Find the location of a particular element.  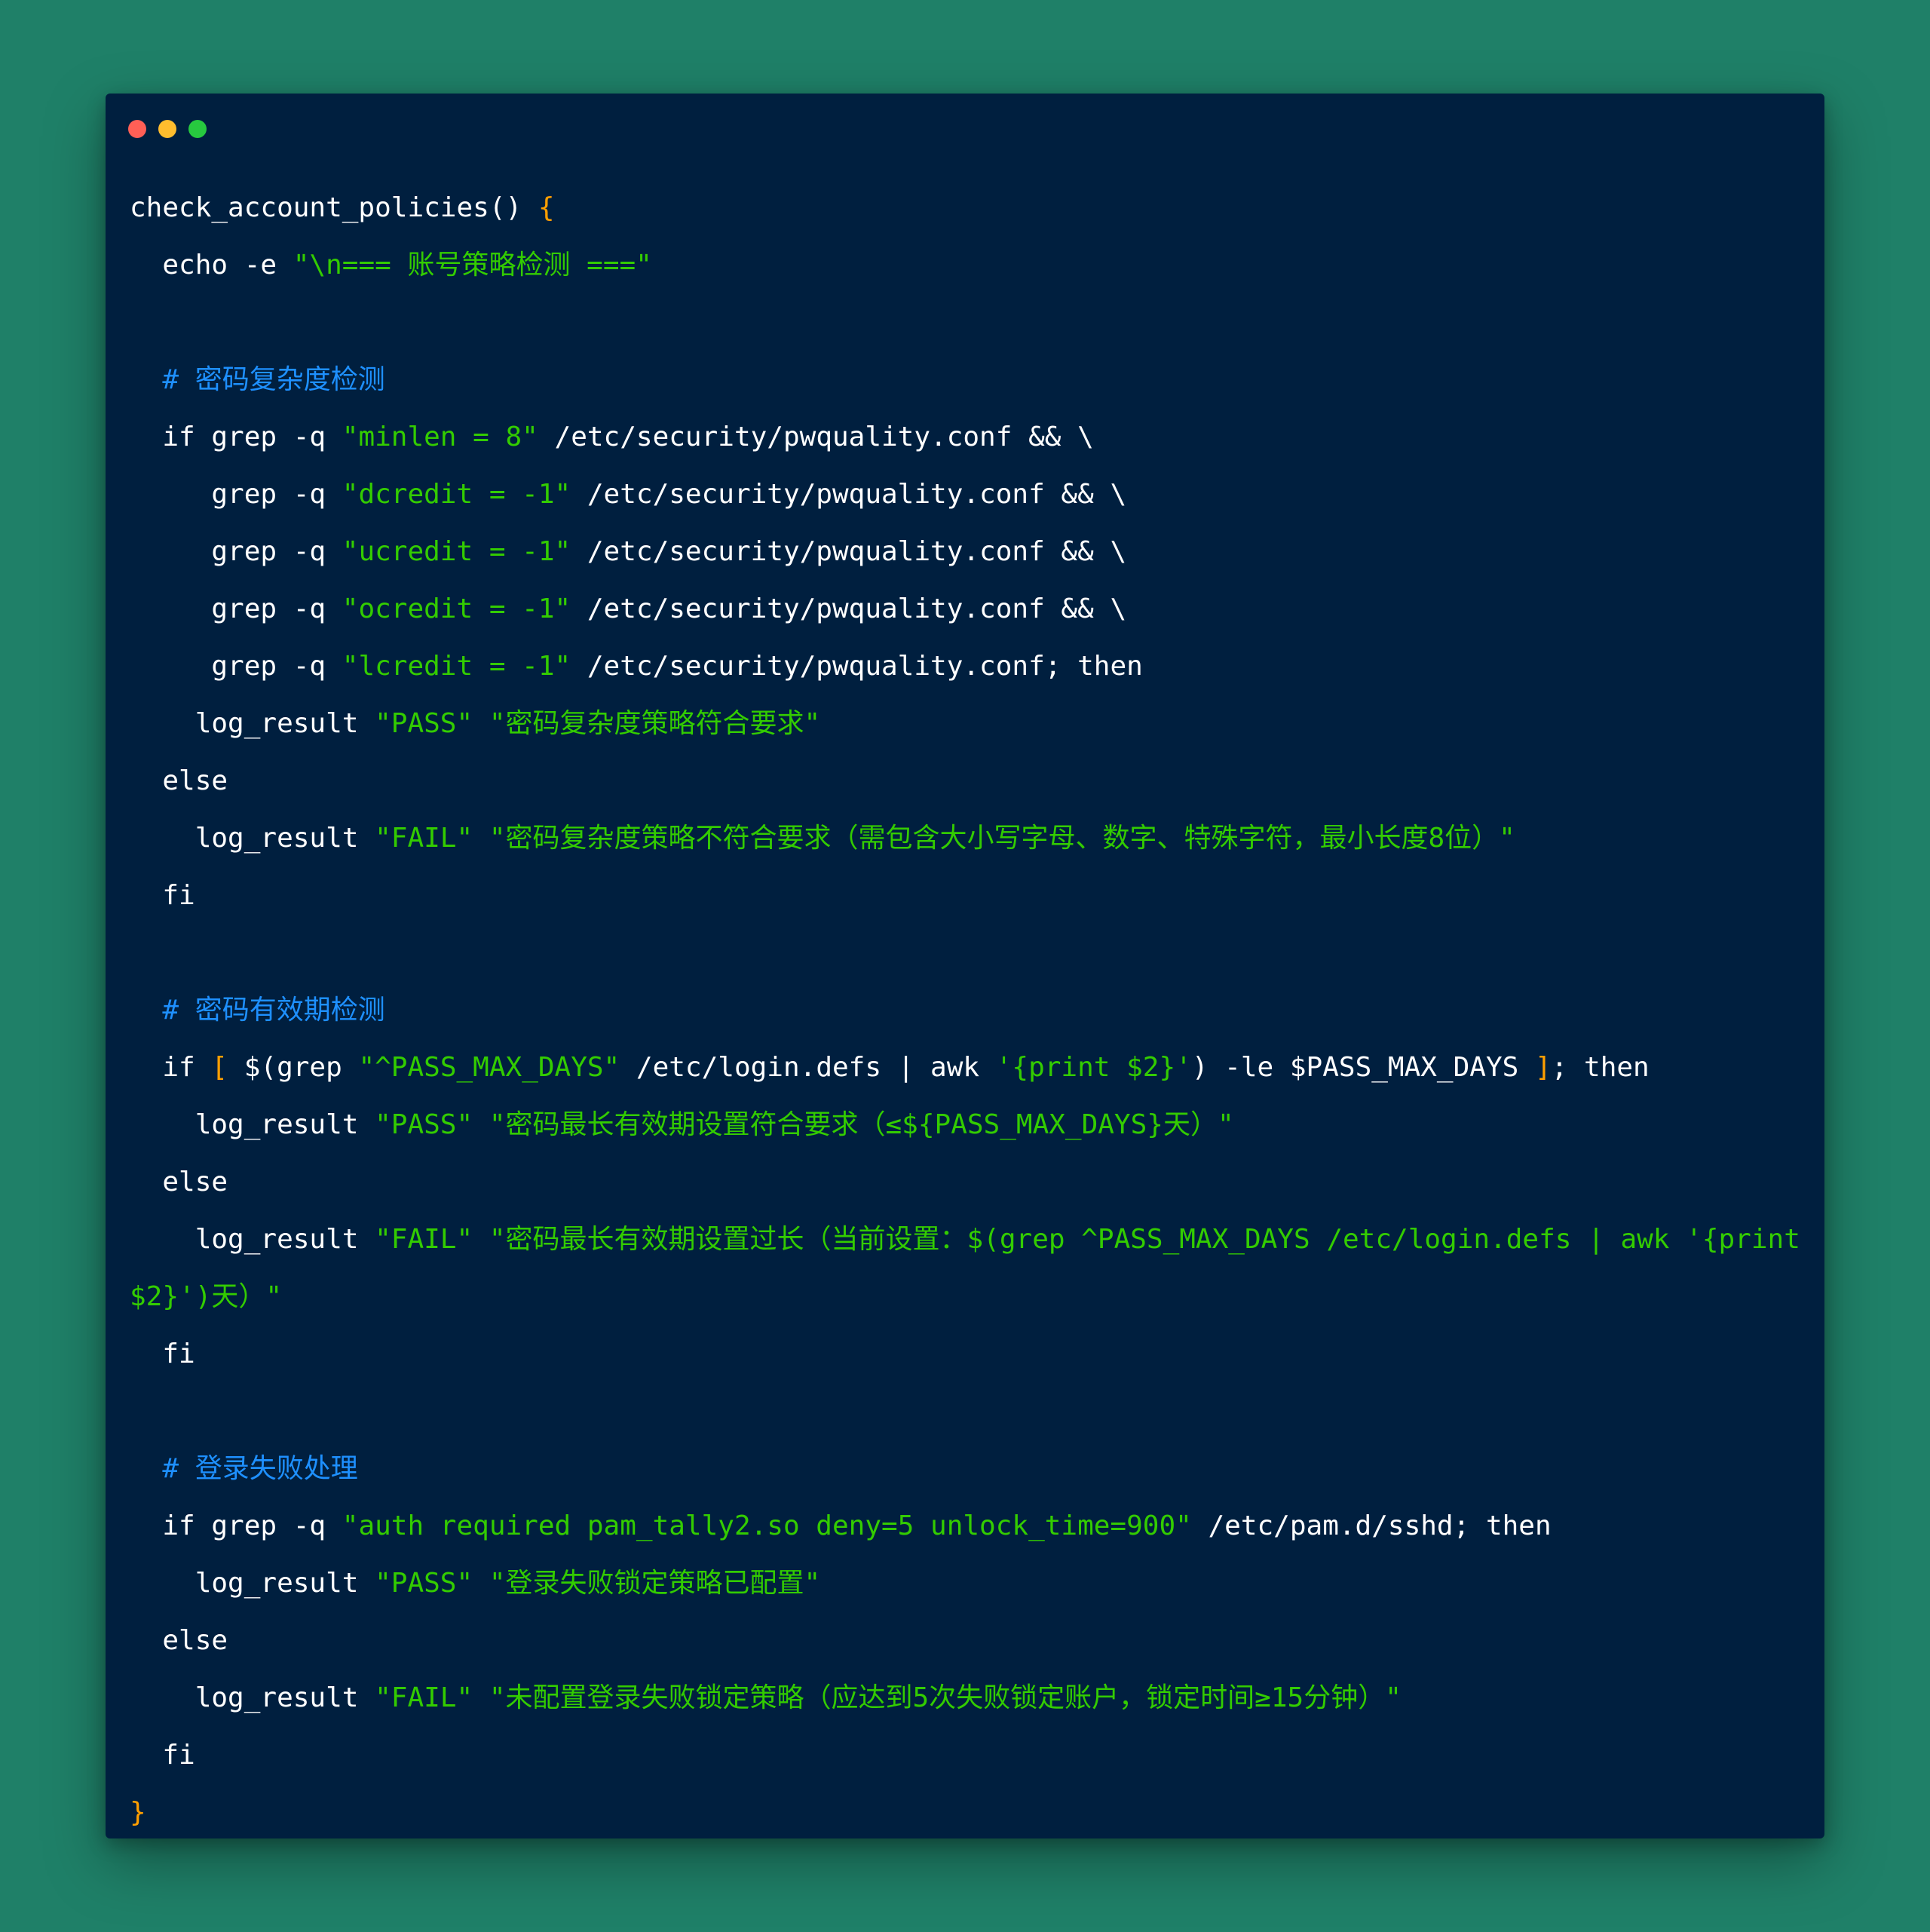

code-token: "PASS" "登录失败锁定策略已配置" is located at coordinates (598, 1583).